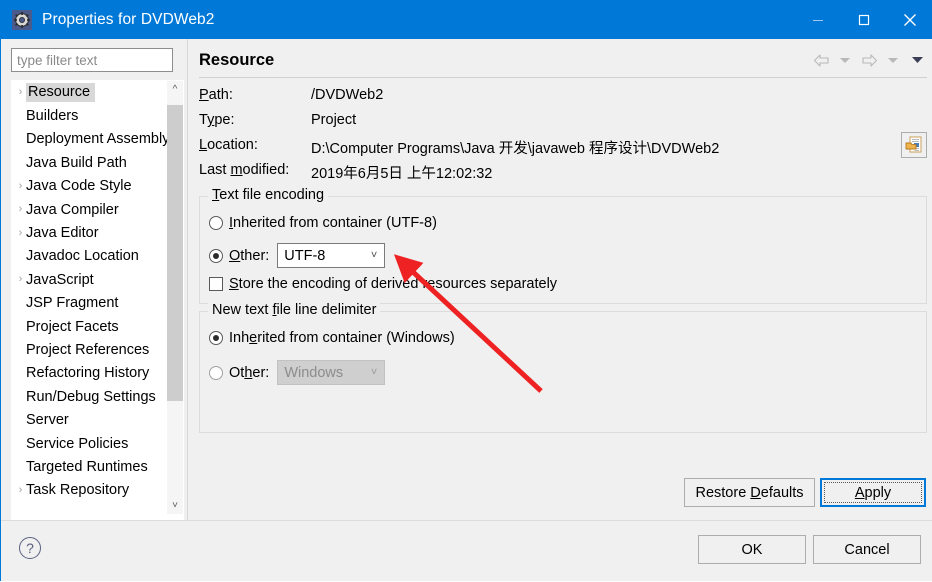 The width and height of the screenshot is (932, 582). What do you see at coordinates (228, 145) in the screenshot?
I see `location-label: Location:` at bounding box center [228, 145].